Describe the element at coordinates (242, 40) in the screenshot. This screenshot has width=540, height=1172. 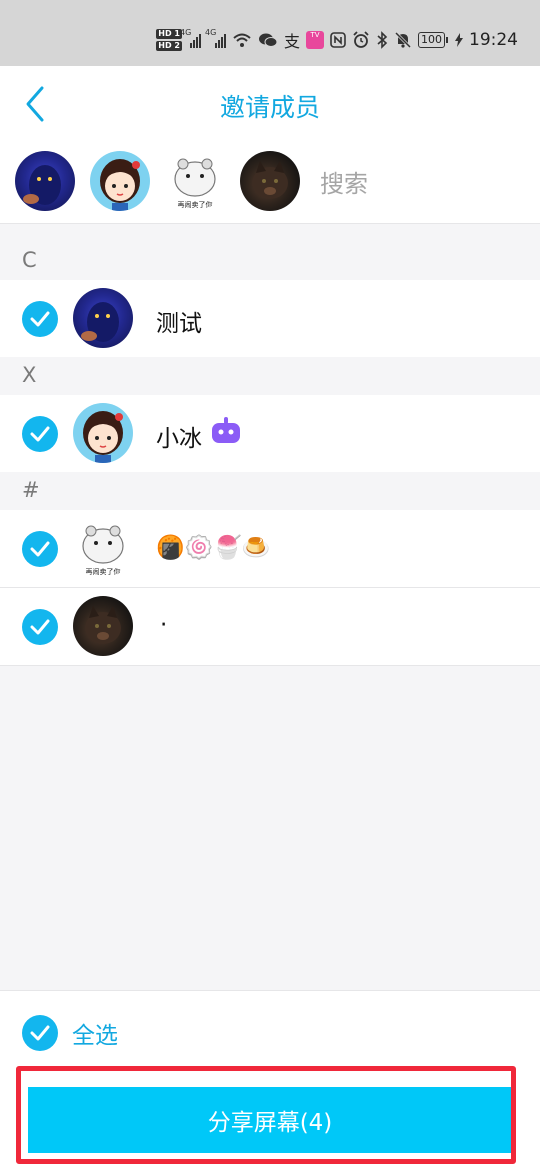
I see `wifi-icon` at that location.